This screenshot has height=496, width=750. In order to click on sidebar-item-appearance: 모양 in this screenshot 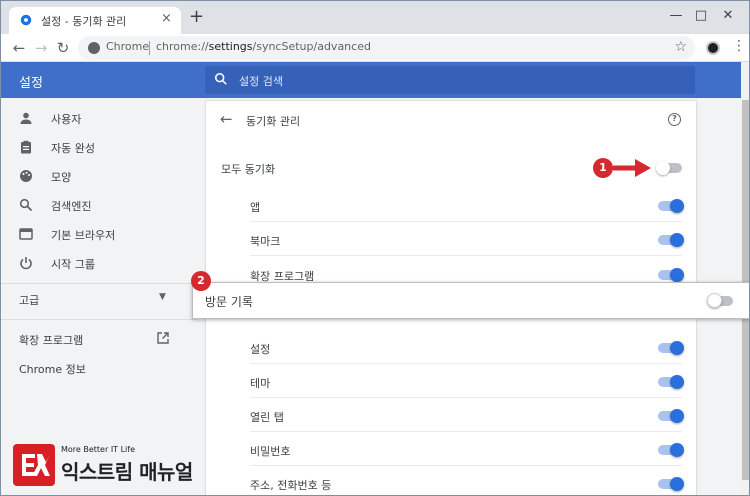, I will do `click(98, 176)`.